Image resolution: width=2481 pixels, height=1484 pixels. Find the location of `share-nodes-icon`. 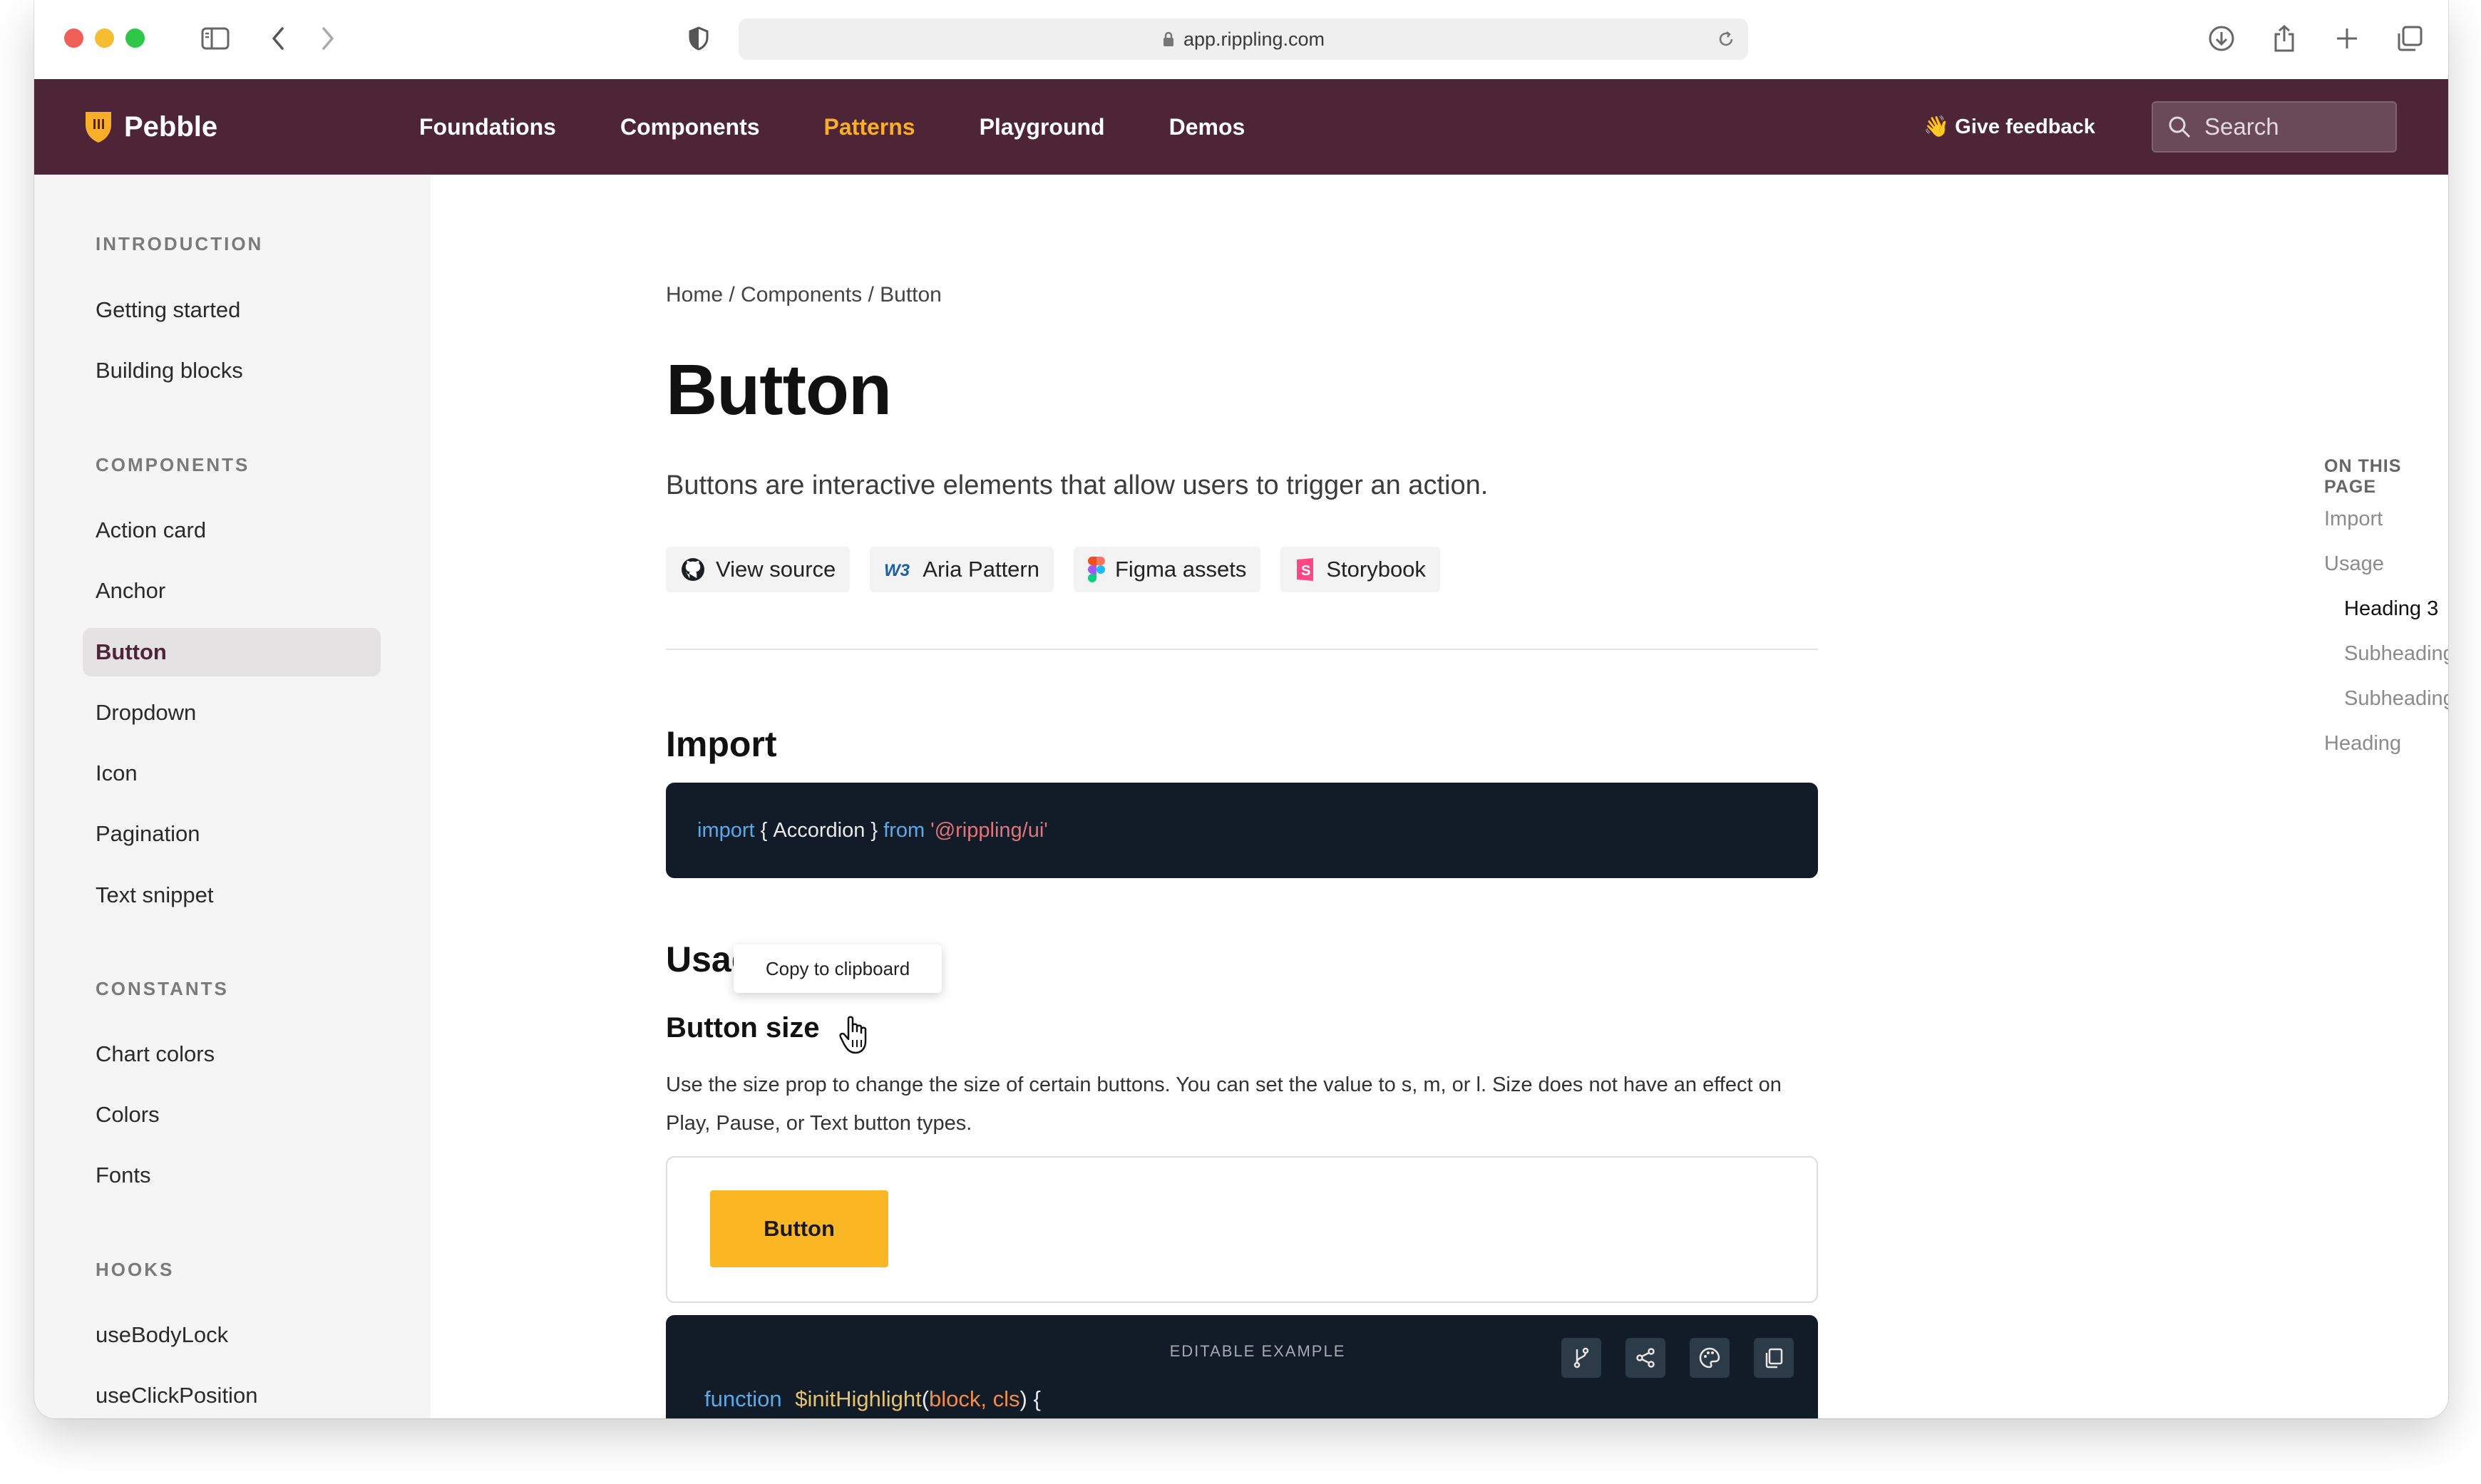

share-nodes-icon is located at coordinates (1645, 1358).